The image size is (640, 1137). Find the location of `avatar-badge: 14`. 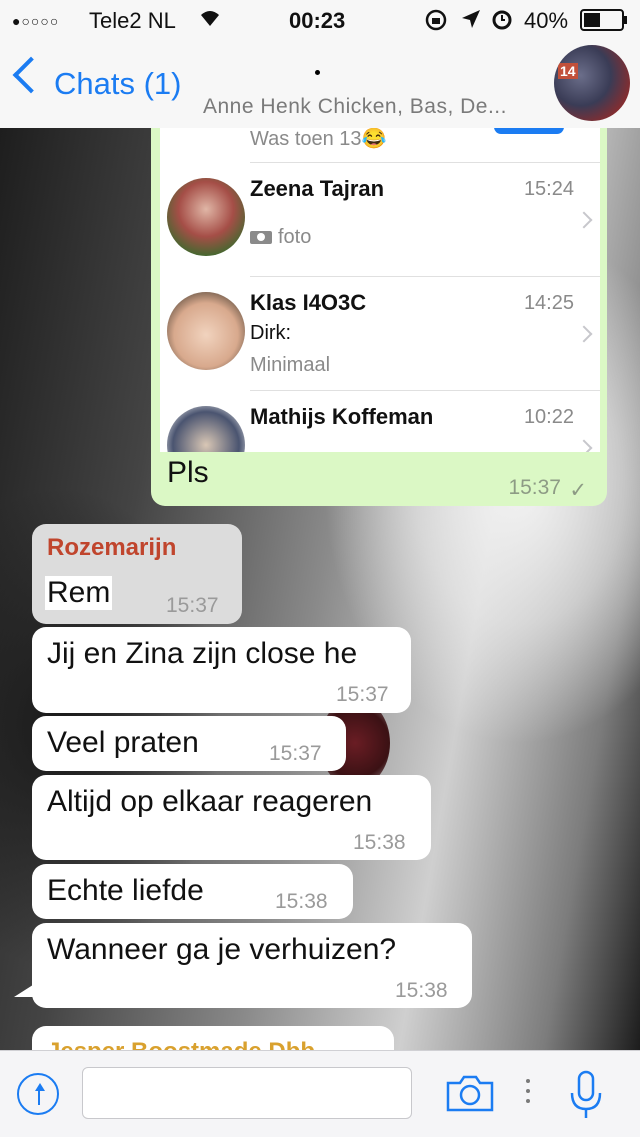

avatar-badge: 14 is located at coordinates (568, 71).